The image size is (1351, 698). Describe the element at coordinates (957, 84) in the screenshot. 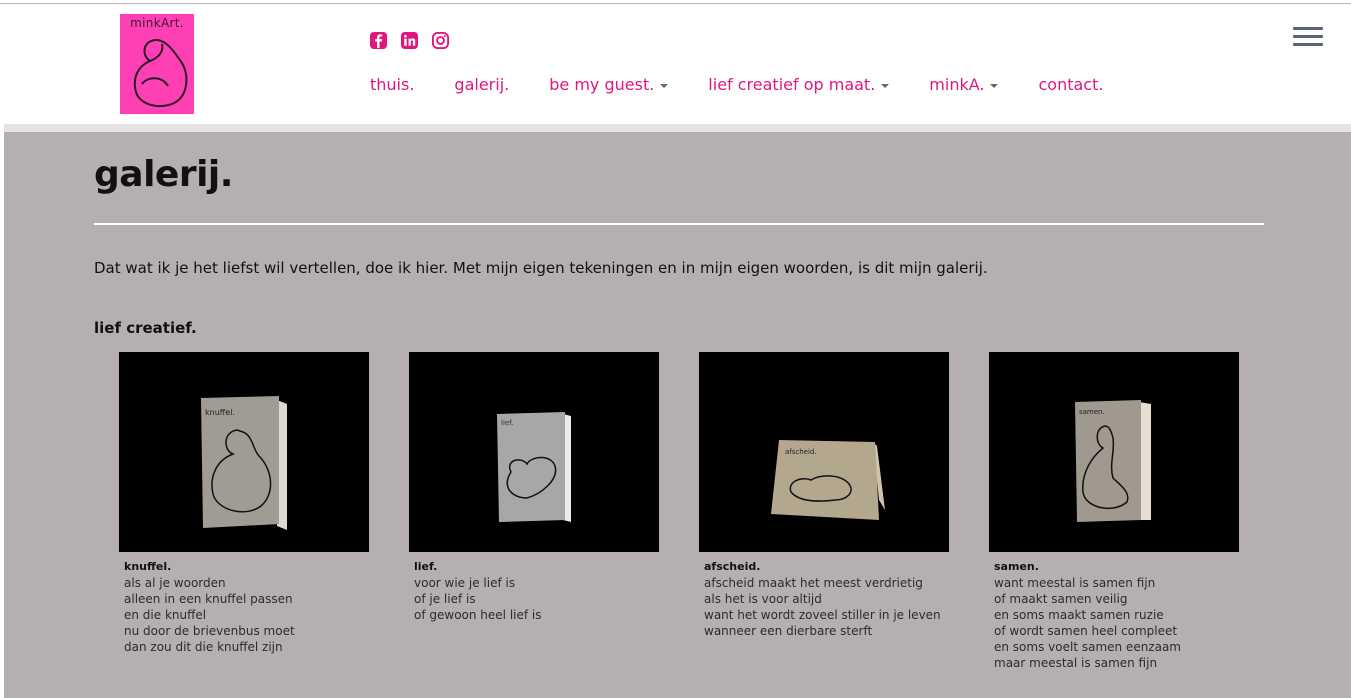

I see `nav-label: minkA.` at that location.